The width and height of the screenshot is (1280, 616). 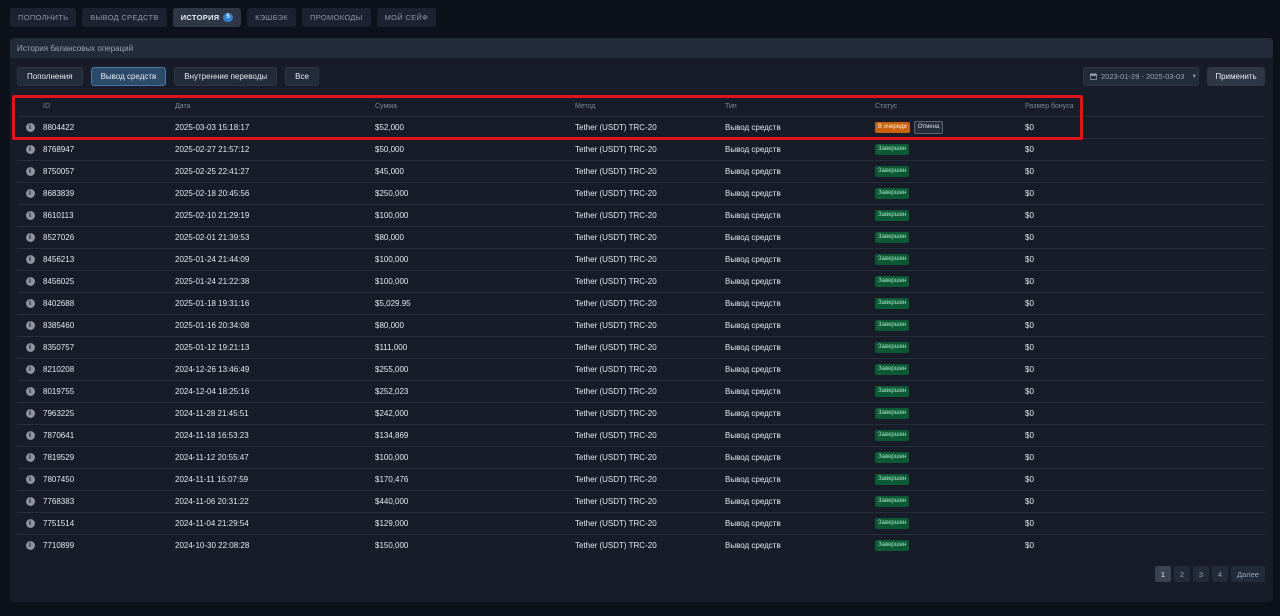 What do you see at coordinates (212, 149) in the screenshot?
I see `cell-date: 2025-02-27 21:57:12` at bounding box center [212, 149].